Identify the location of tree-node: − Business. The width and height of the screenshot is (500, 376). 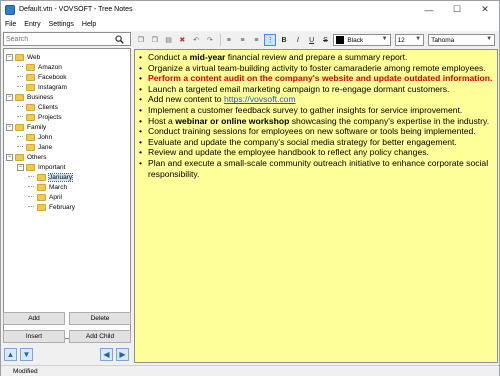
(29, 97).